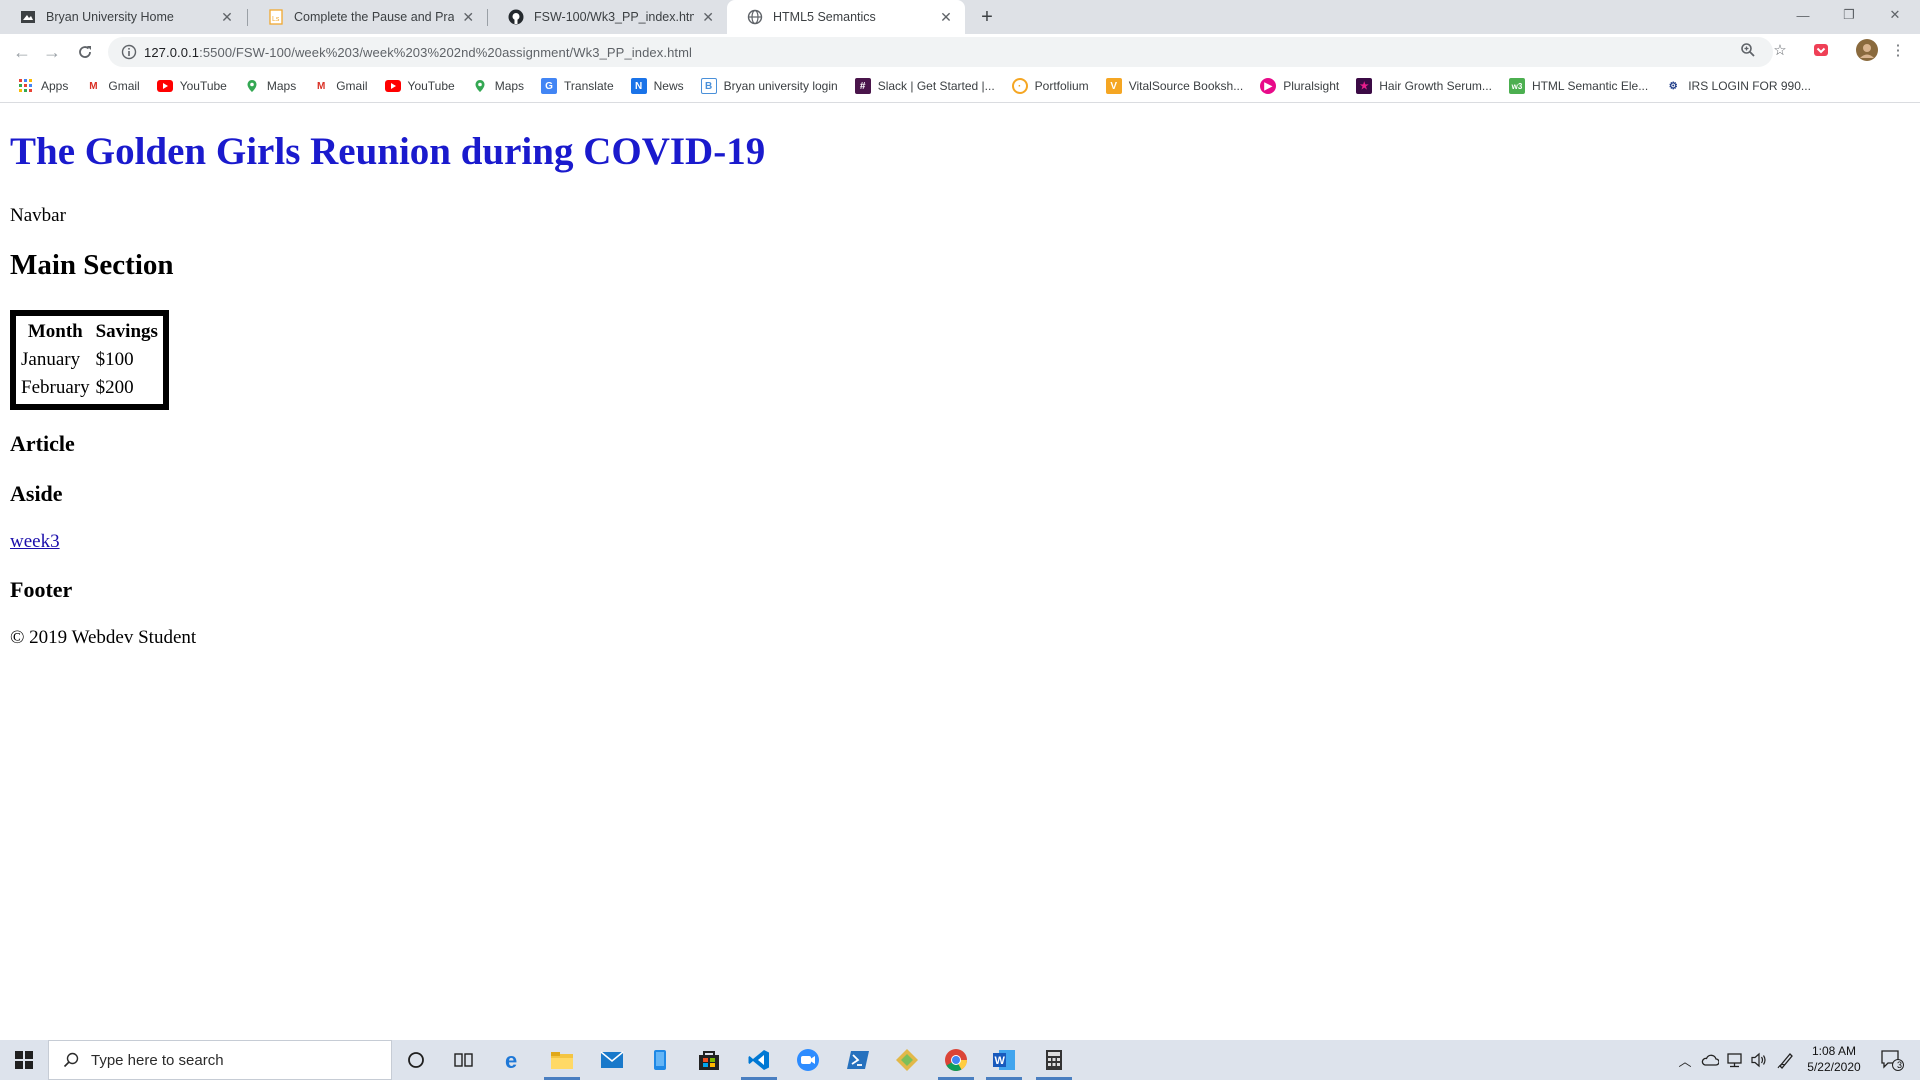 This screenshot has height=1080, width=1920. I want to click on network-icon, so click(1735, 1060).